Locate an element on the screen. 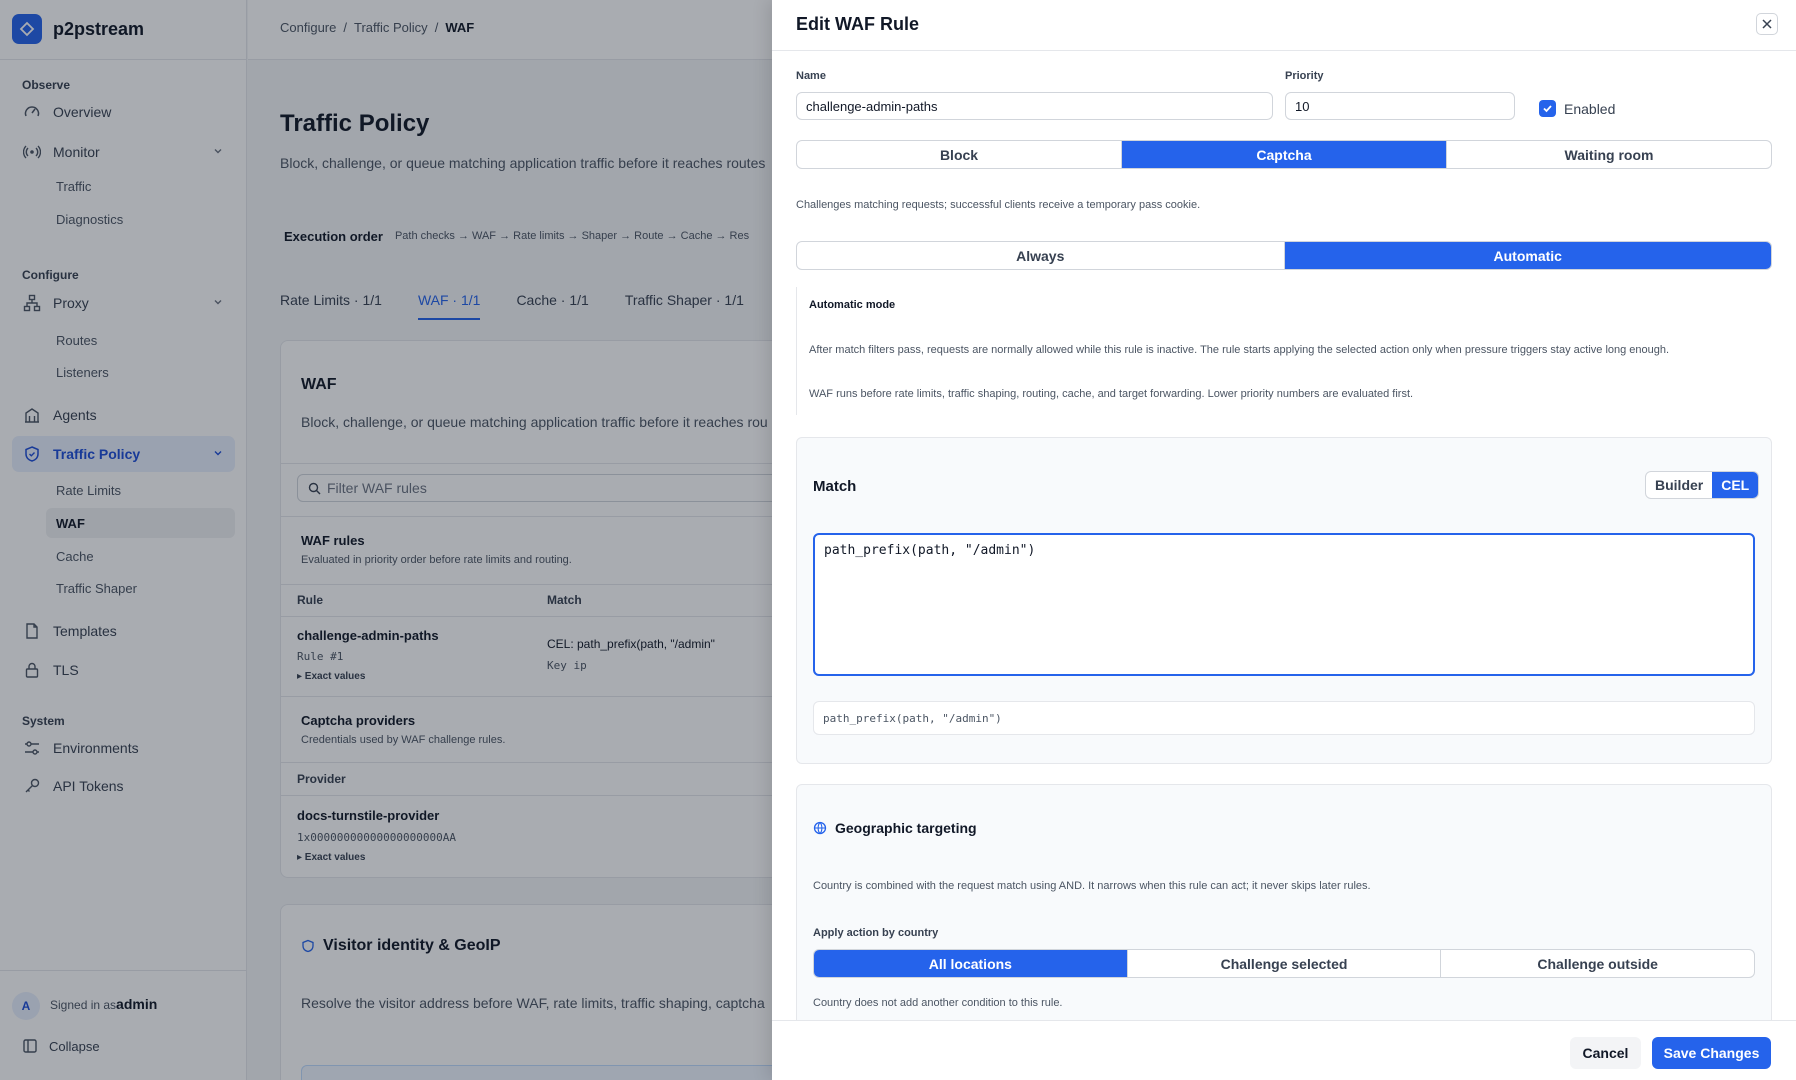 Image resolution: width=1796 pixels, height=1080 pixels. close-icon is located at coordinates (1767, 24).